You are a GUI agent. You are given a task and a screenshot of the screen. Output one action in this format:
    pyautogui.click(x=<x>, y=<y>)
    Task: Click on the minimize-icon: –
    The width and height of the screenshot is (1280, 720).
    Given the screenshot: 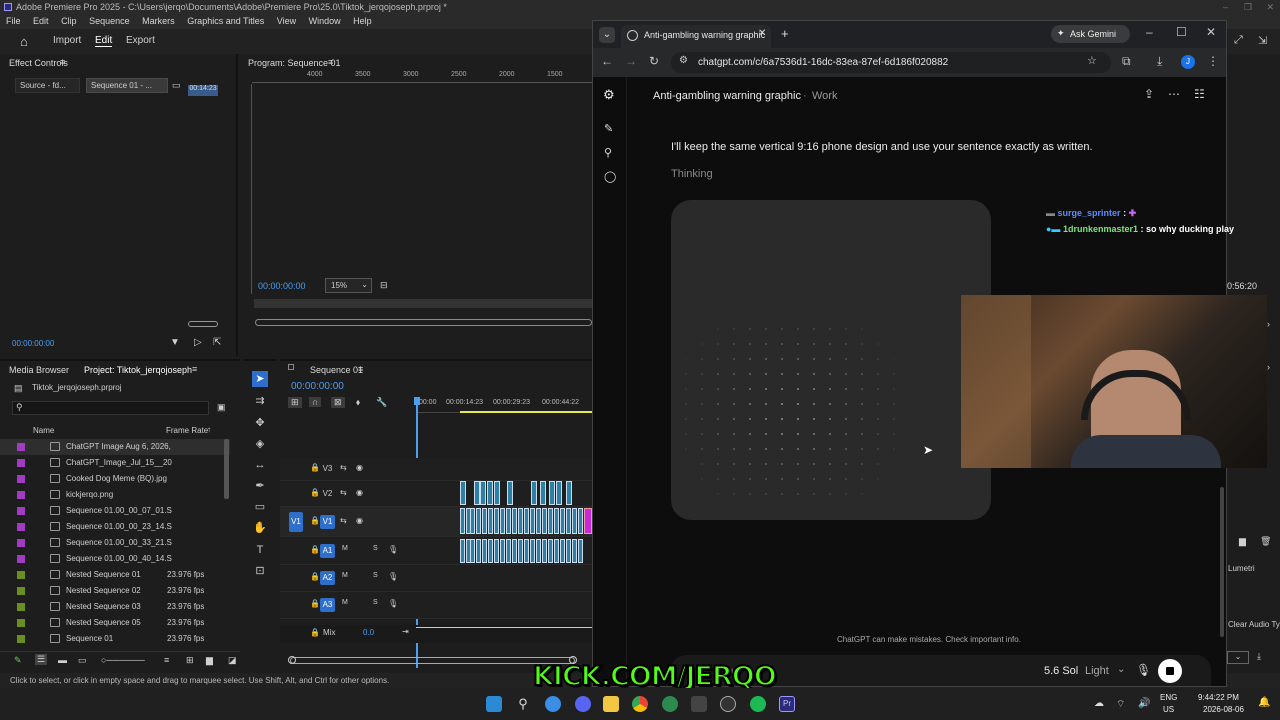 What is the action you would take?
    pyautogui.click(x=1149, y=32)
    